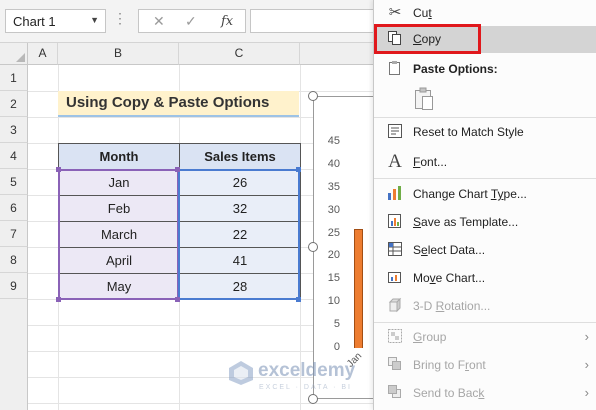 This screenshot has width=596, height=410. What do you see at coordinates (333, 232) in the screenshot?
I see `y-tick-label: 25` at bounding box center [333, 232].